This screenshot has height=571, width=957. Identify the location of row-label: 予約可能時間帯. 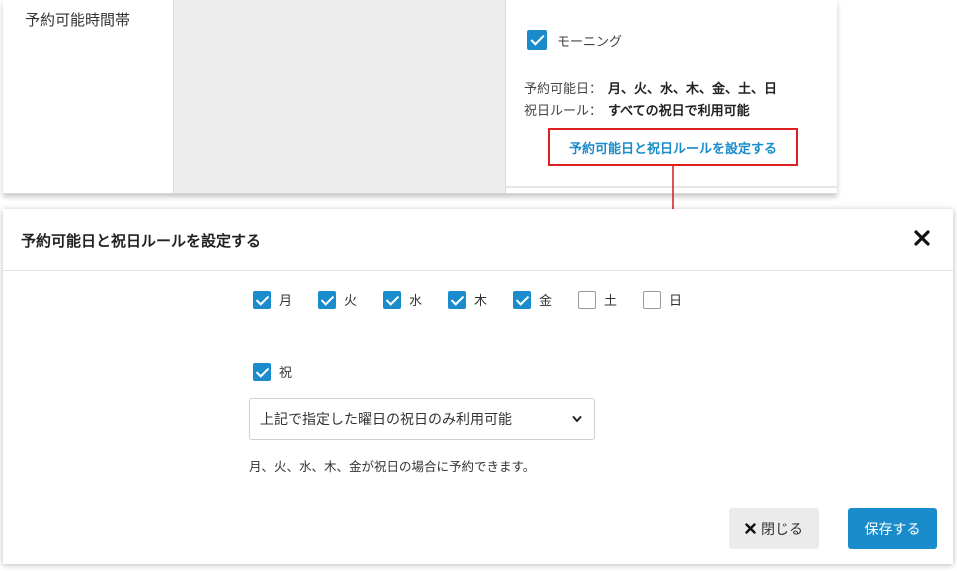
(78, 20).